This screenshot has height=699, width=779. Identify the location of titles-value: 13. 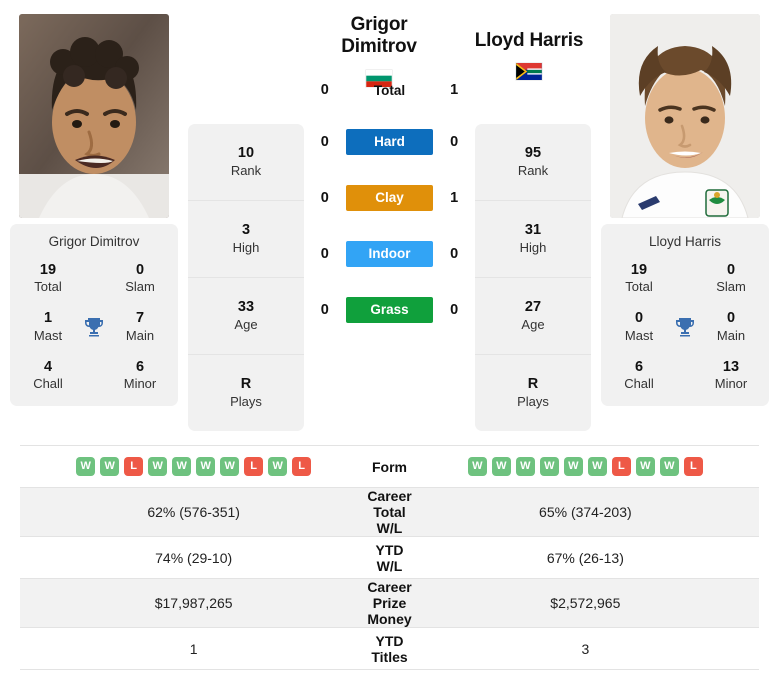
(731, 366).